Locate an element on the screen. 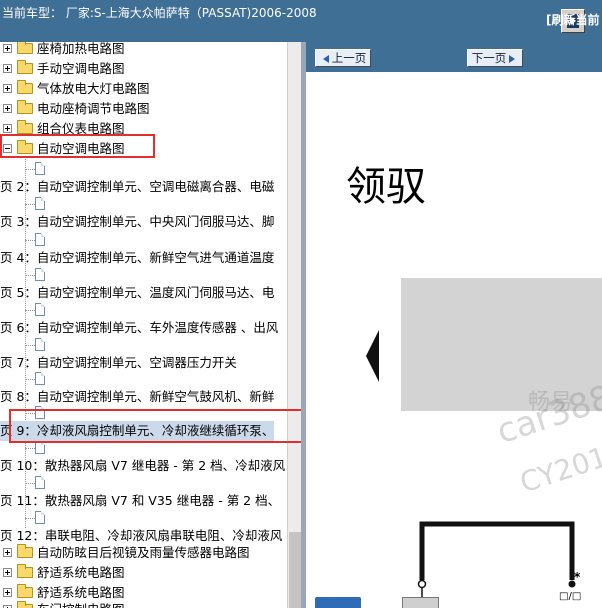  tree-item-label: 页 11：散热器风扇 V7 和 V35 继电器 - 第 2 档、 is located at coordinates (140, 500).